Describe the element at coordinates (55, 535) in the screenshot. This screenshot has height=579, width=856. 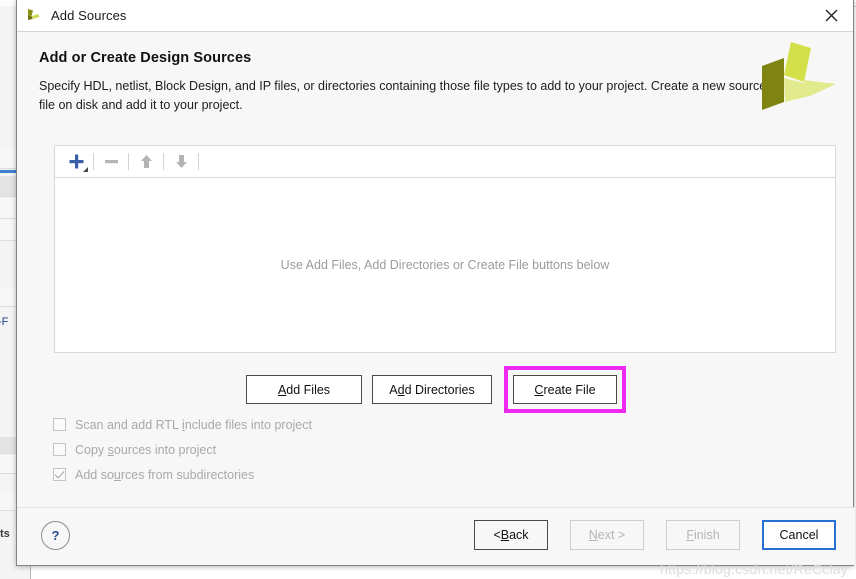
I see `help-button: ?` at that location.